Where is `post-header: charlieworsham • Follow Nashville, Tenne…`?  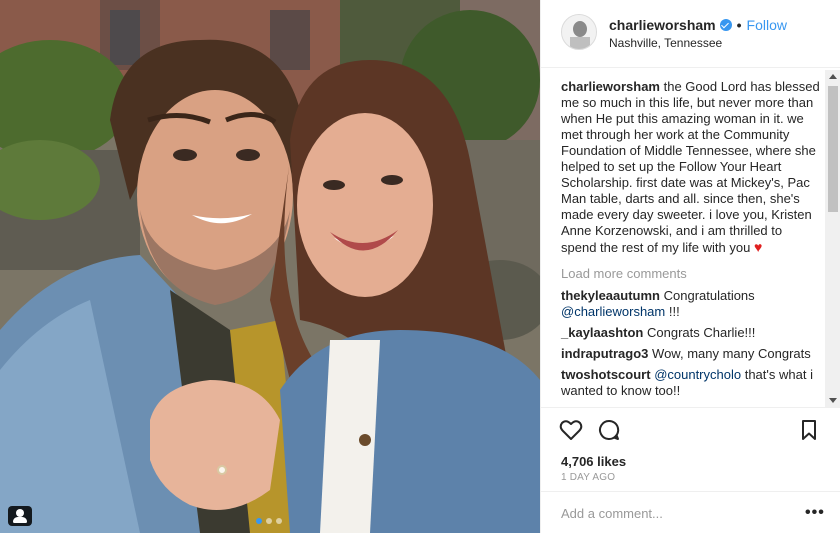
post-header: charlieworsham • Follow Nashville, Tenne… is located at coordinates (690, 34).